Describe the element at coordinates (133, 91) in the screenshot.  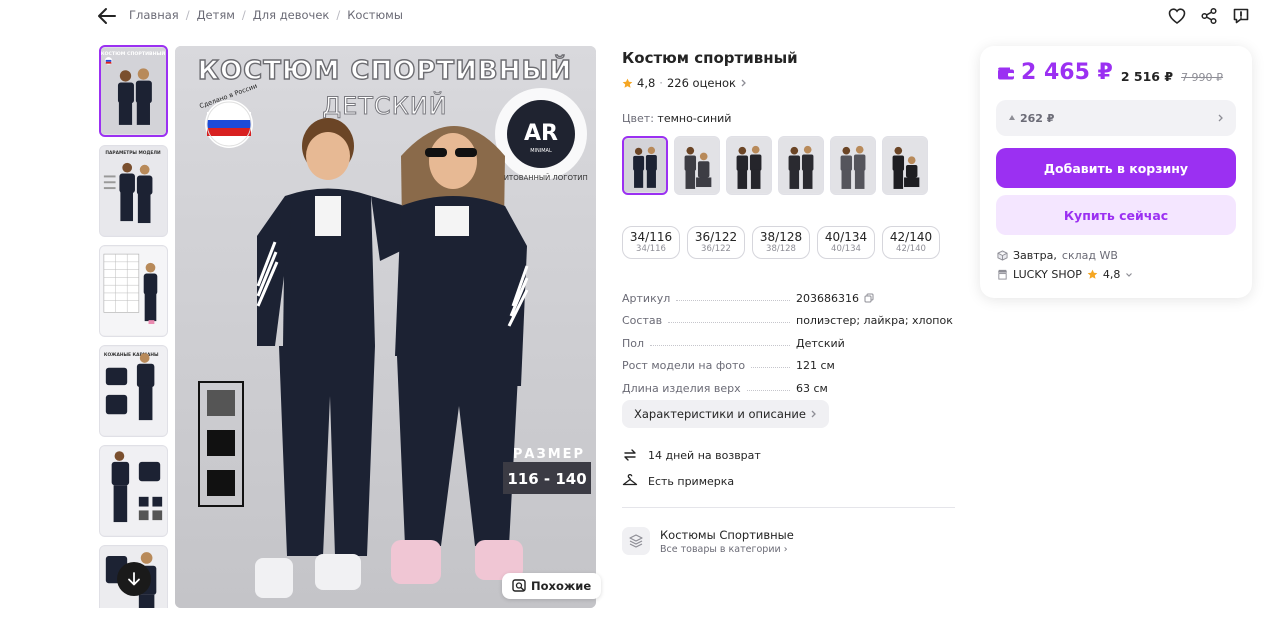
I see `thumbnail-1: КОСТЮМ СПОРТИВНЫЙ` at that location.